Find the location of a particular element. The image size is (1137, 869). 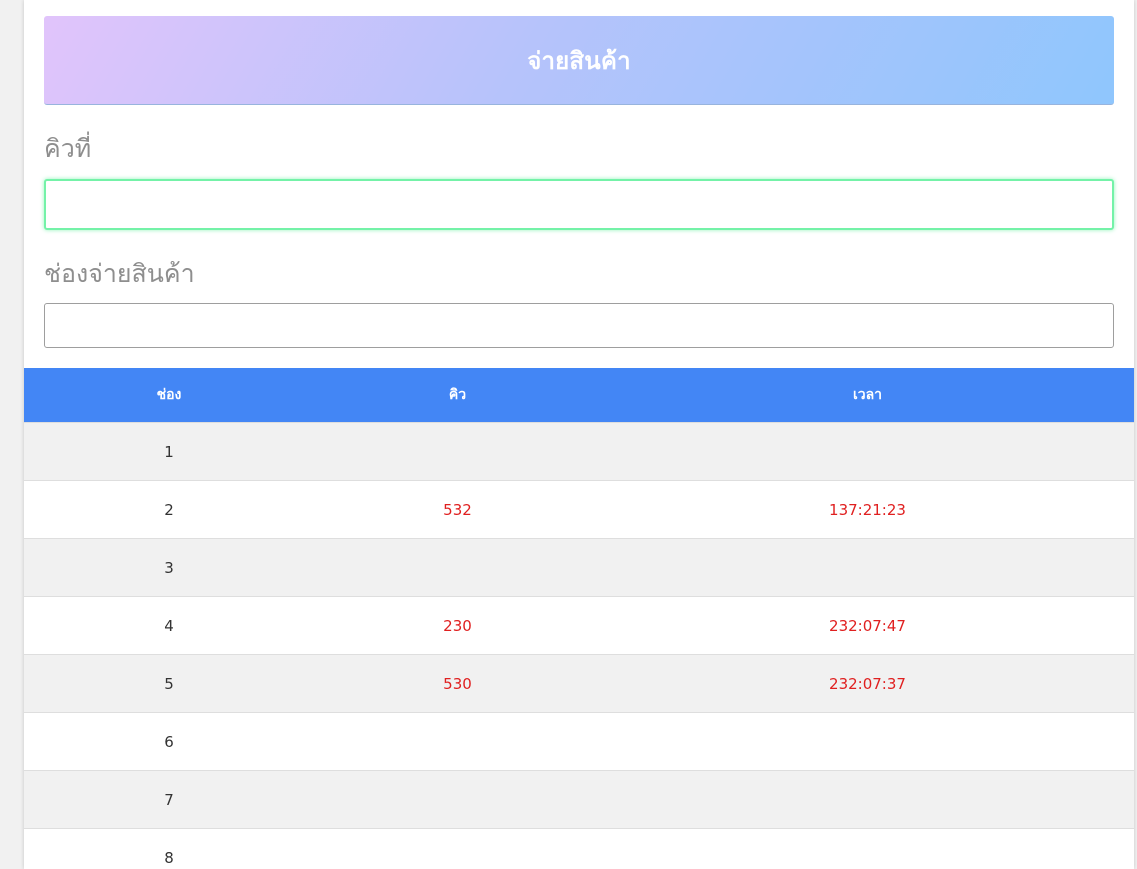

page-header-banner: จ่ายสินค้า is located at coordinates (579, 60).